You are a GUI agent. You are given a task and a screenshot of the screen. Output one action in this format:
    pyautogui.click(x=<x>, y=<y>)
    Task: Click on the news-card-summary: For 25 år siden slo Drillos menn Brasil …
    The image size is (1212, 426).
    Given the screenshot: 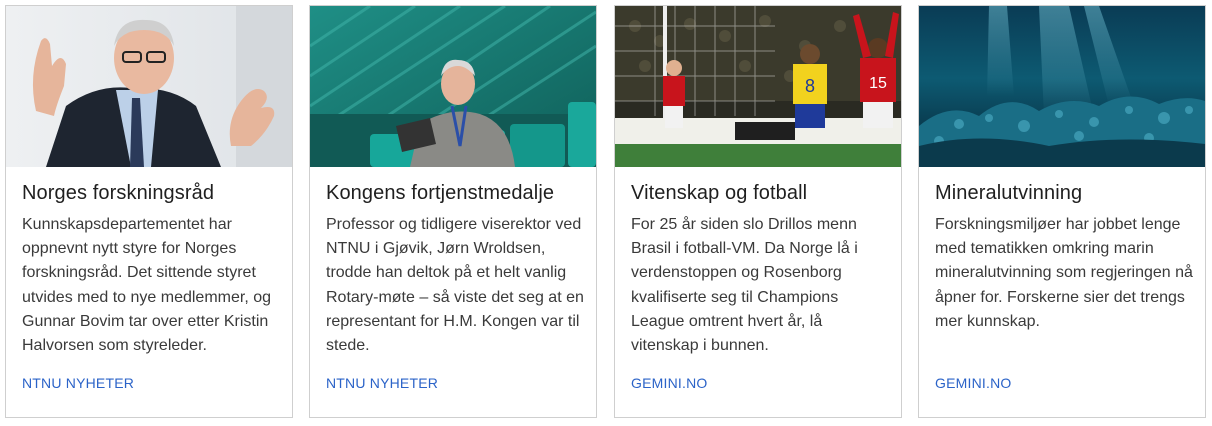 What is the action you would take?
    pyautogui.click(x=744, y=285)
    